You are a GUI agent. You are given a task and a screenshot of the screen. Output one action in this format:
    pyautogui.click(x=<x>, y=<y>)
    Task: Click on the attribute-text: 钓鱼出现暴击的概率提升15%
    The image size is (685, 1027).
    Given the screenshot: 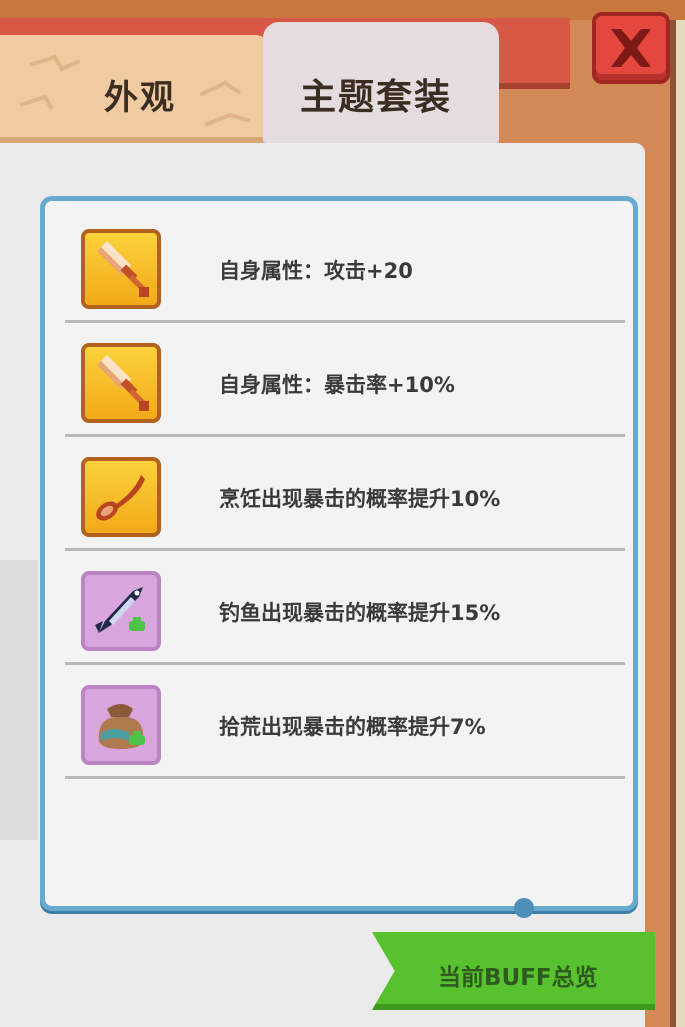 What is the action you would take?
    pyautogui.click(x=360, y=613)
    